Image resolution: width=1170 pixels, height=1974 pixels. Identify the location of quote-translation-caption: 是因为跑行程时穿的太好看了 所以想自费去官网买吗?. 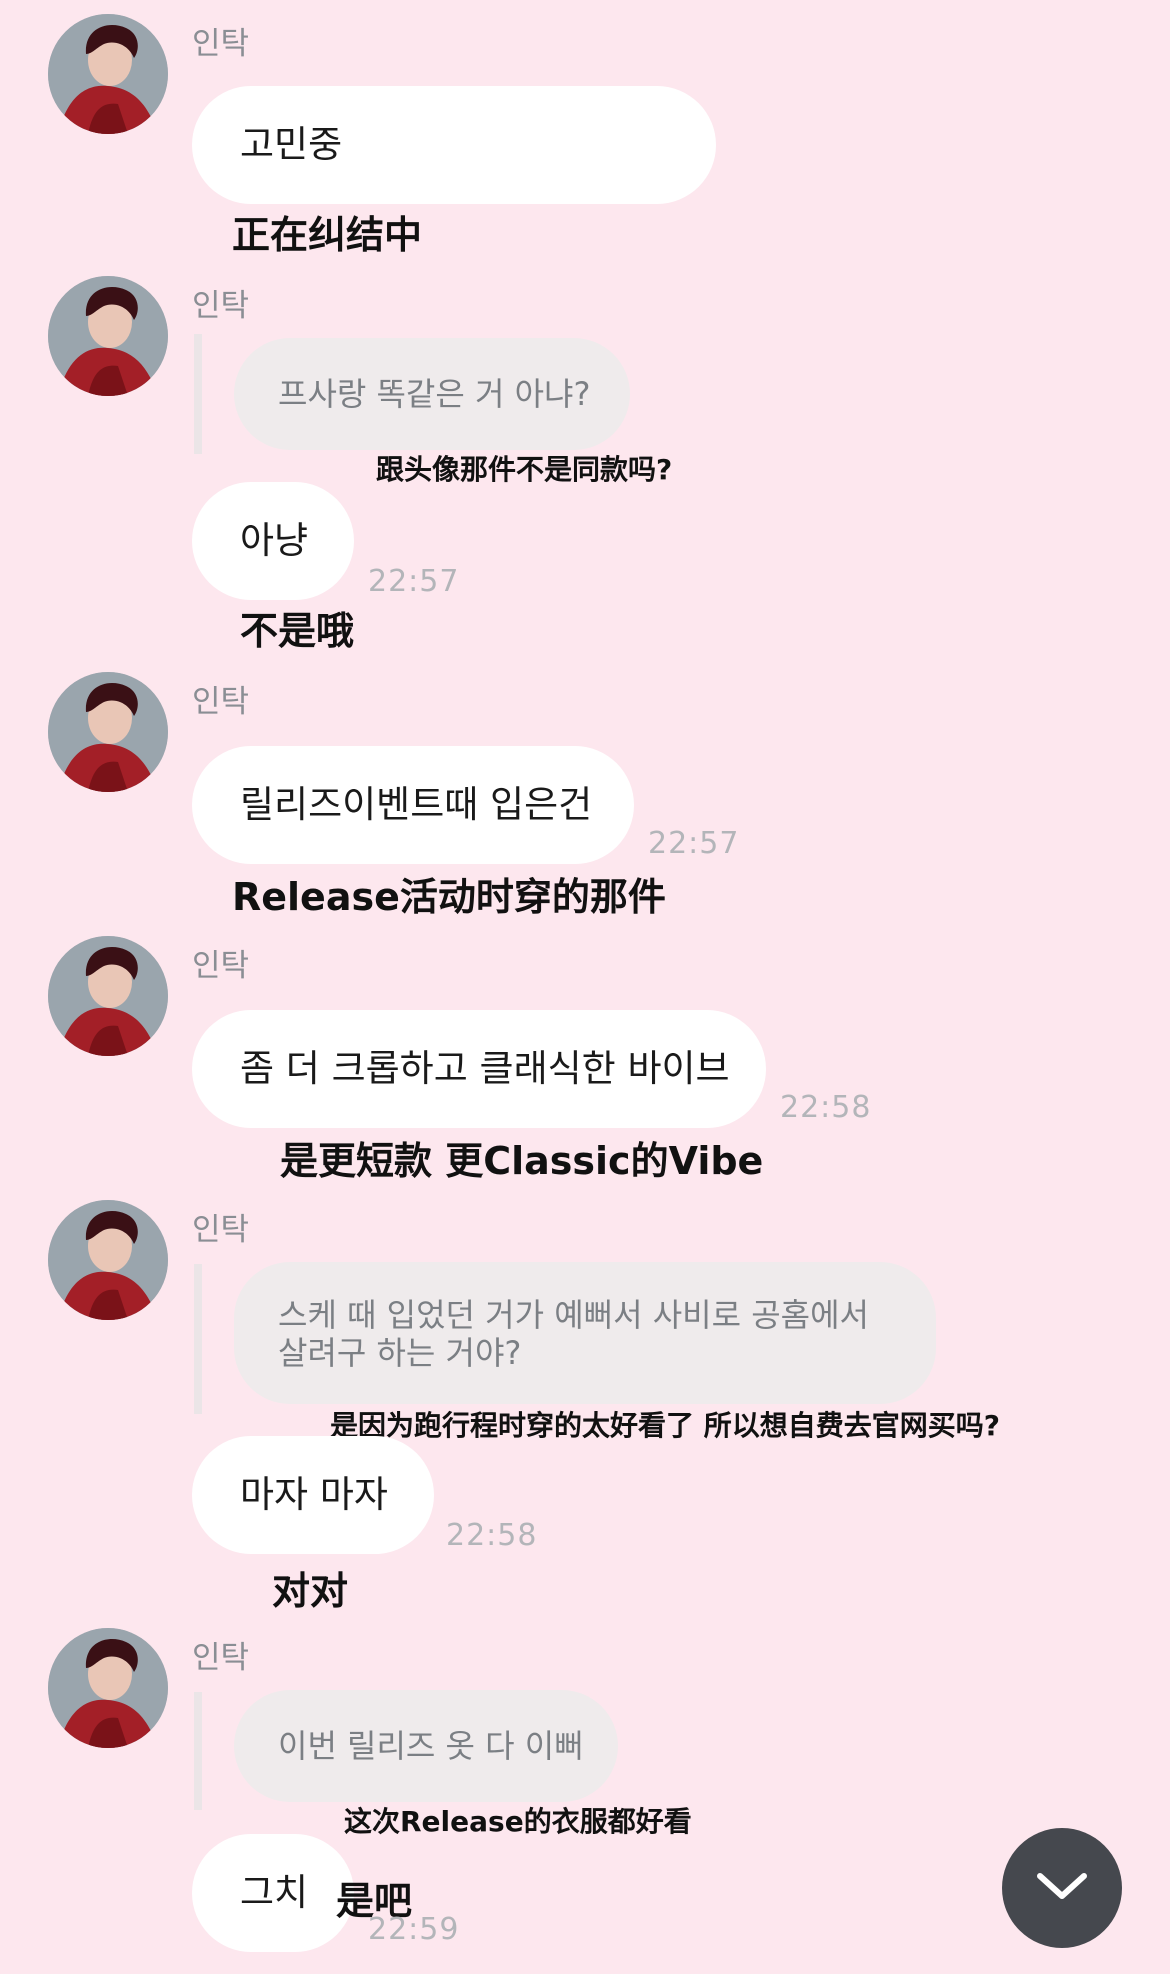
(665, 1425).